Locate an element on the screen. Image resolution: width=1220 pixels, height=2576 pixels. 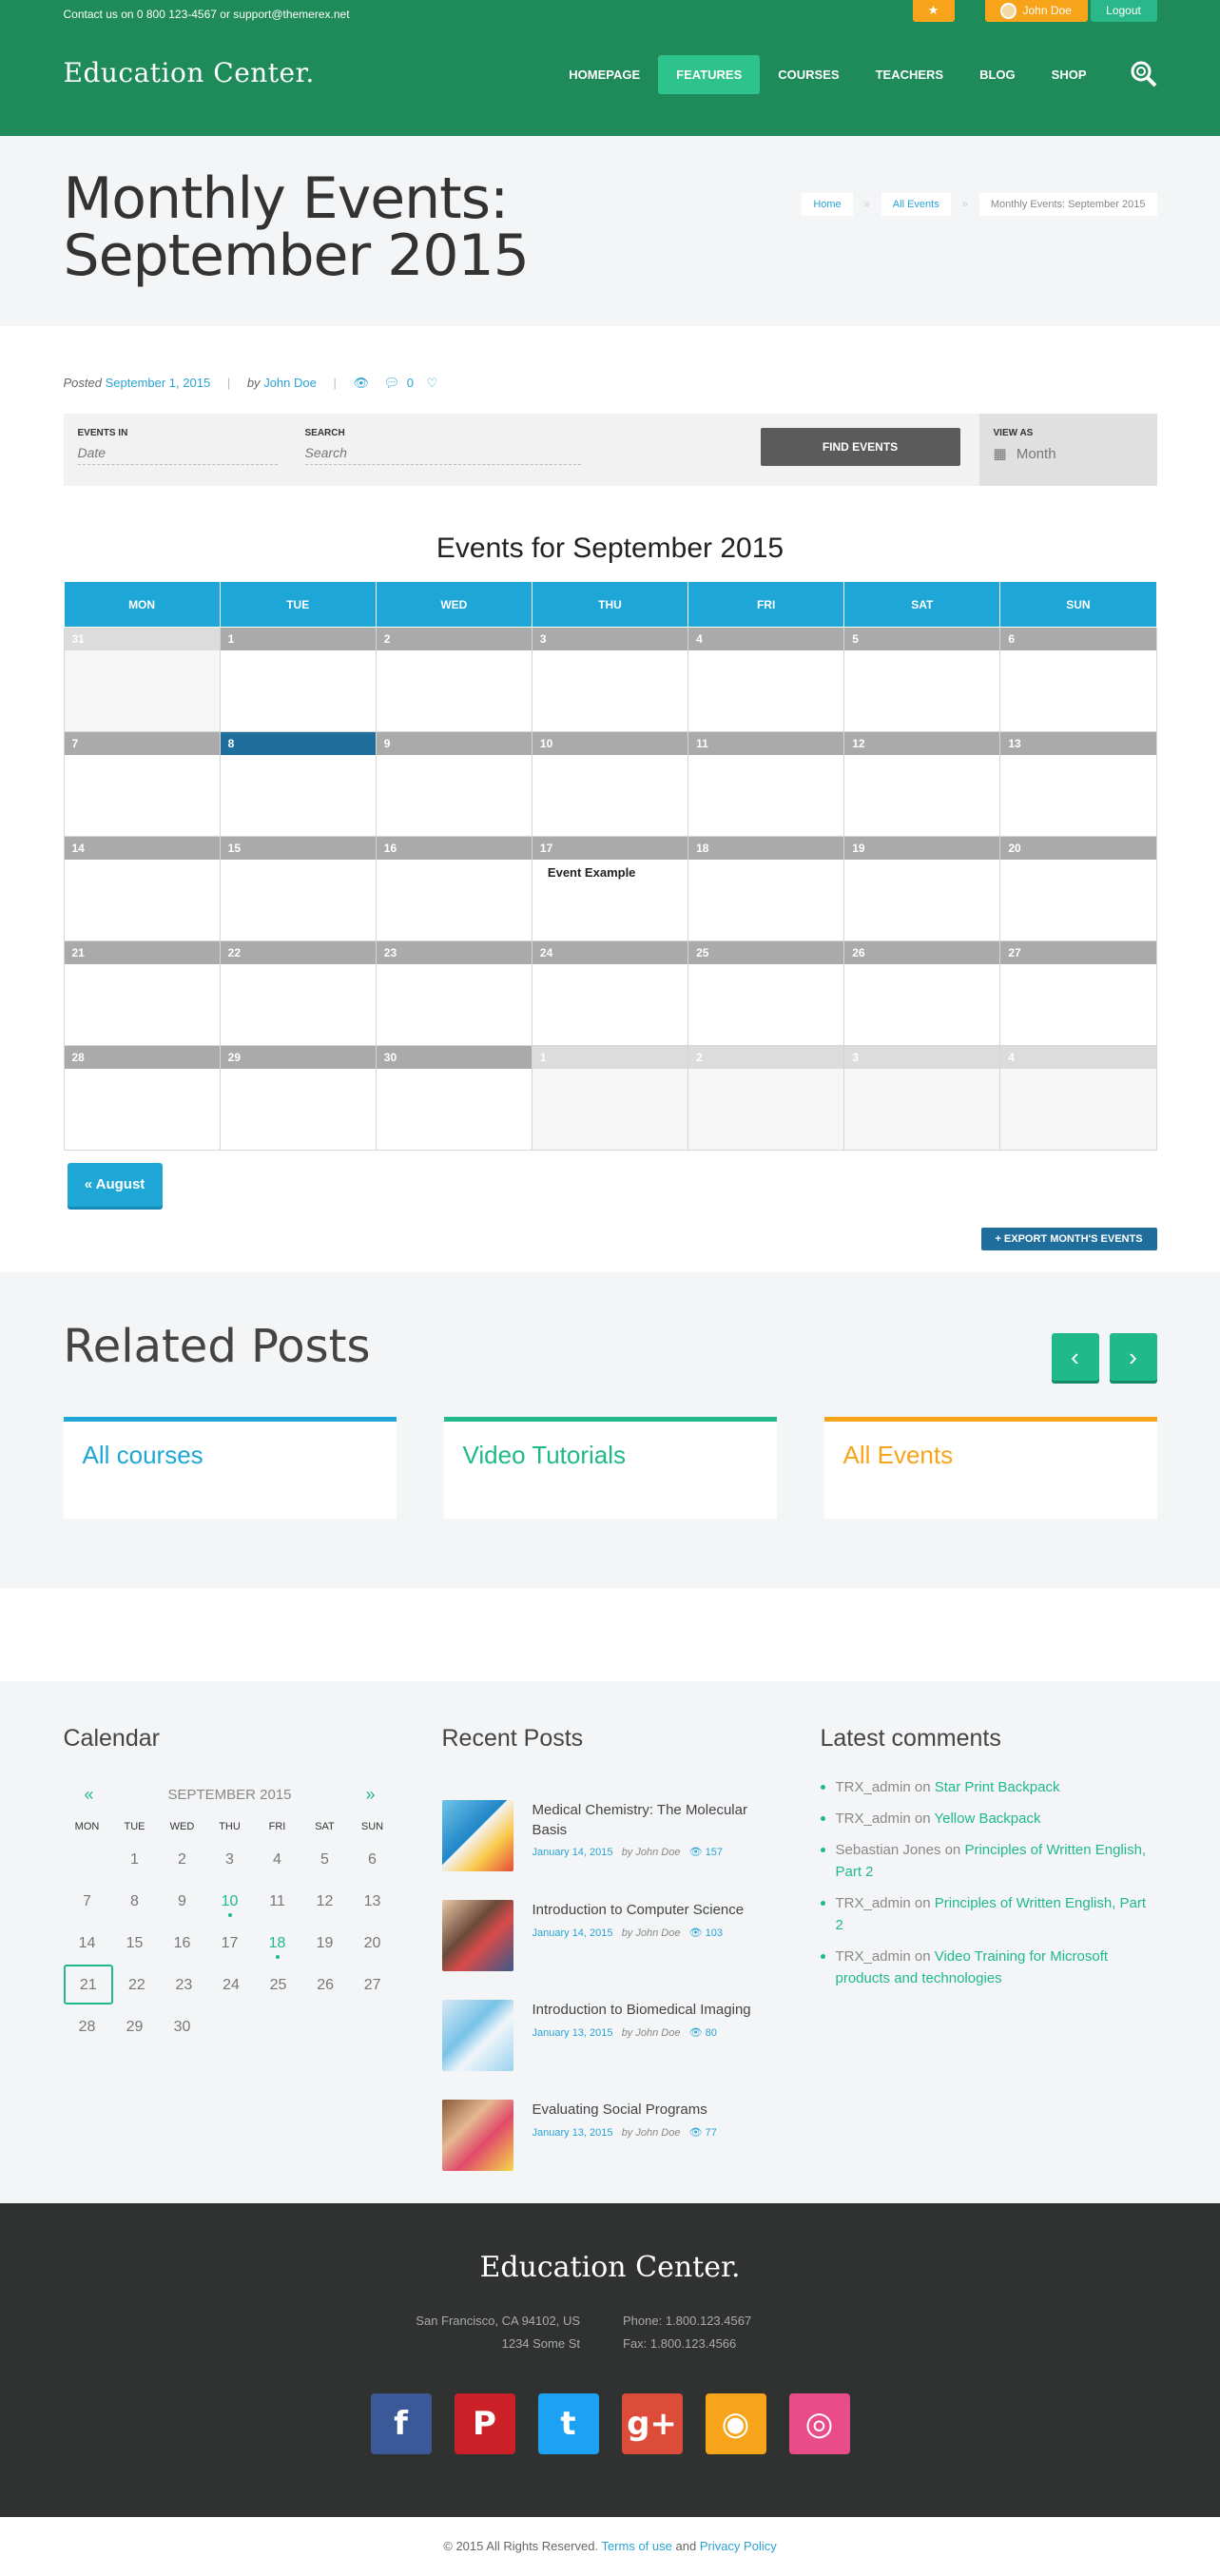
calendar-day-cell: 14 is located at coordinates (142, 888).